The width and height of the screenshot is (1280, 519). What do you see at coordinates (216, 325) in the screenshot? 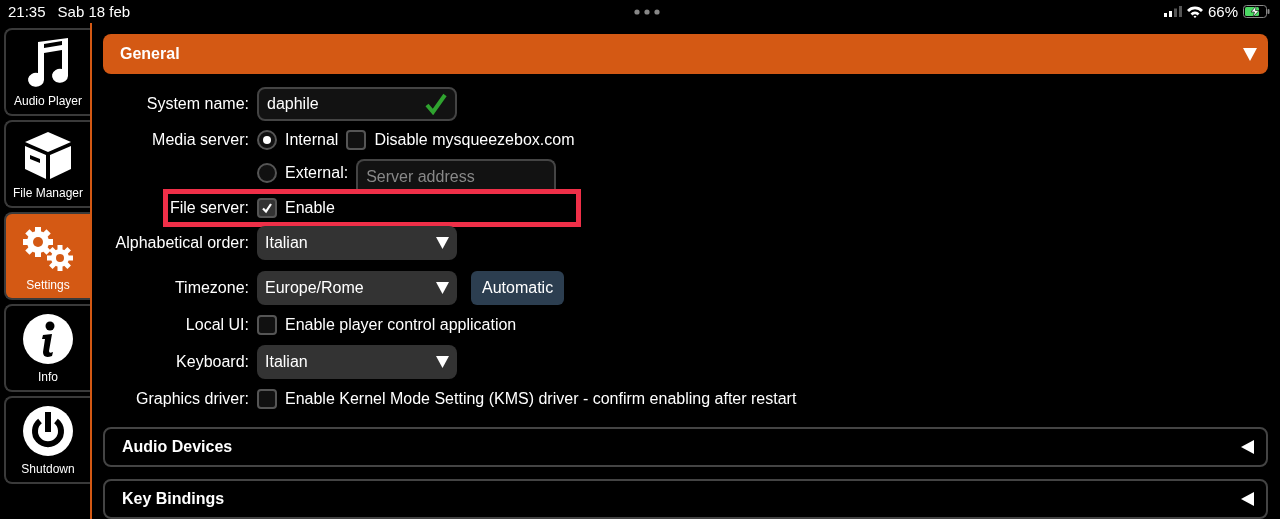
I see `field-label: Local UI:` at bounding box center [216, 325].